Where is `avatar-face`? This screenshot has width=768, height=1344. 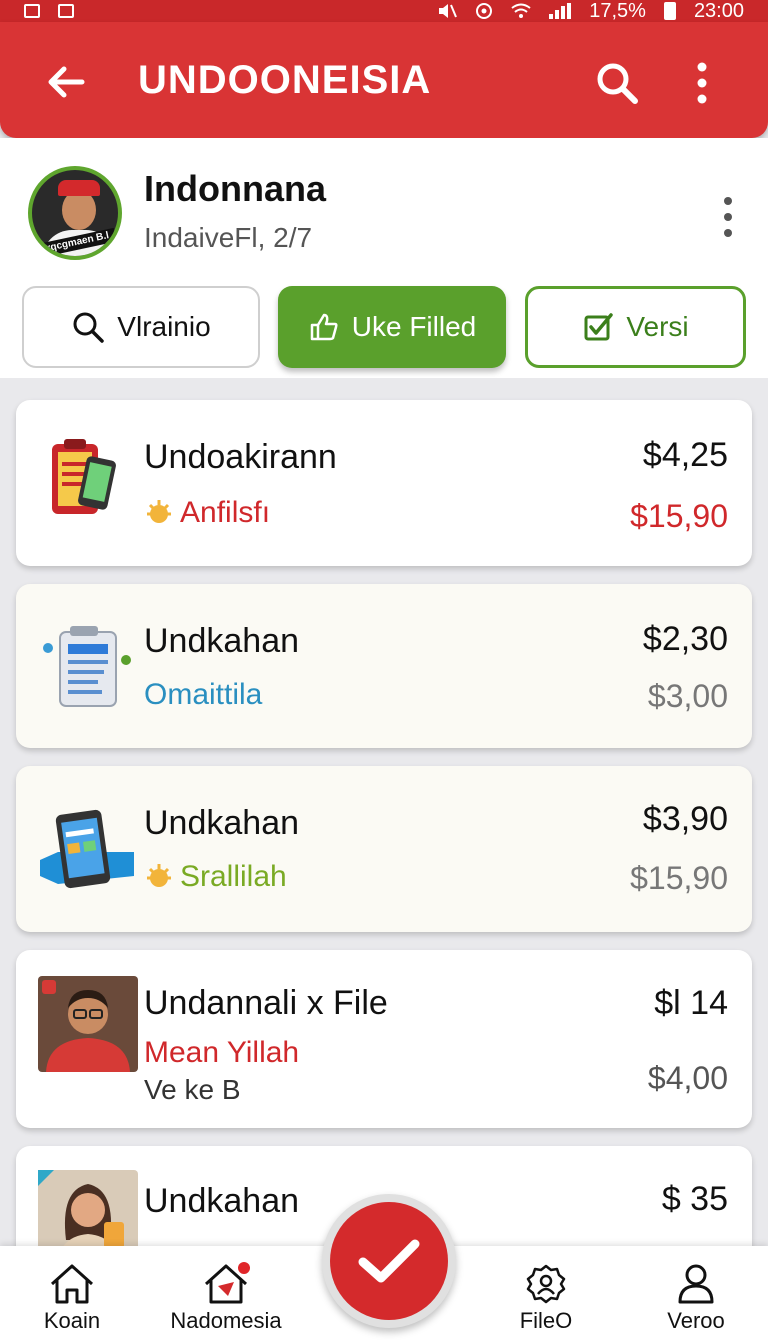
avatar-face is located at coordinates (79, 210).